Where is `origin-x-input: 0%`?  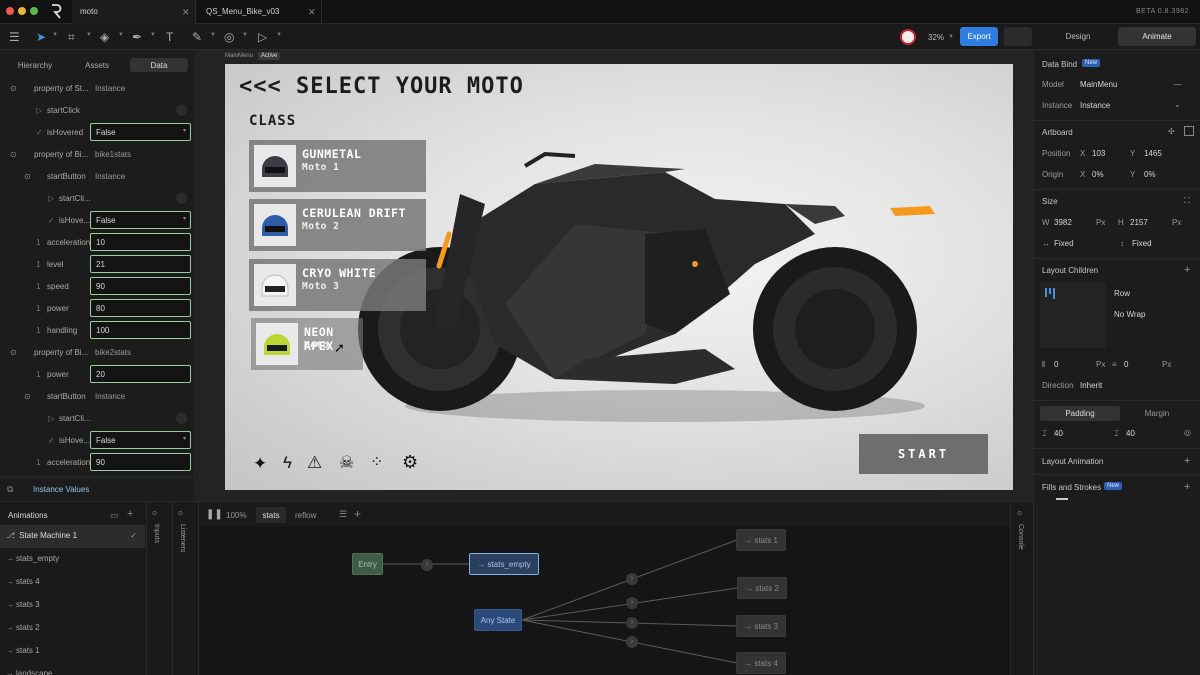 origin-x-input: 0% is located at coordinates (1098, 174).